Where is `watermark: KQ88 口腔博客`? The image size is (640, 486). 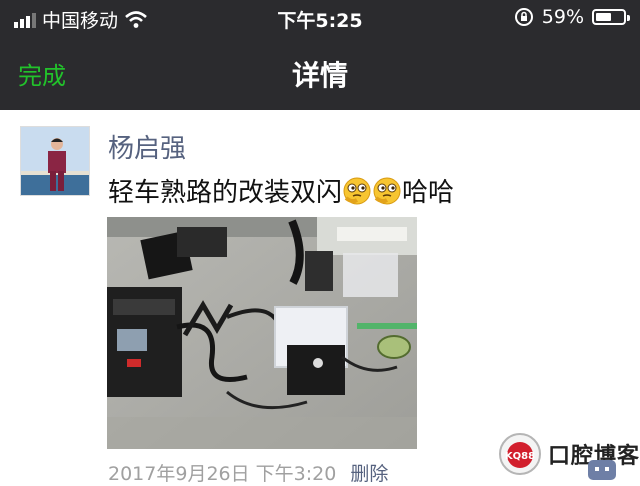
watermark: KQ88 口腔博客 is located at coordinates (569, 454).